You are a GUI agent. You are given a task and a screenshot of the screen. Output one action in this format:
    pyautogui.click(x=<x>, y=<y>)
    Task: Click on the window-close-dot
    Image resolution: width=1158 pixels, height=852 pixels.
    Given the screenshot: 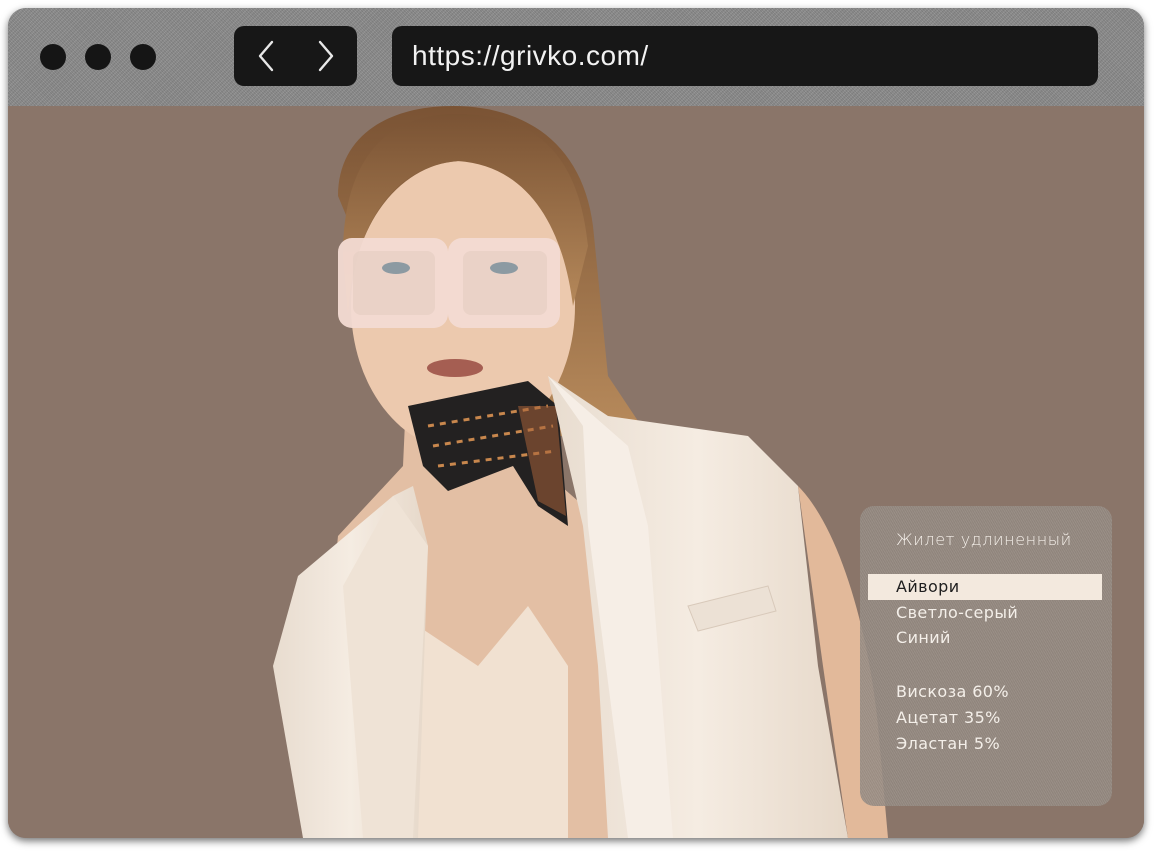 What is the action you would take?
    pyautogui.click(x=53, y=57)
    